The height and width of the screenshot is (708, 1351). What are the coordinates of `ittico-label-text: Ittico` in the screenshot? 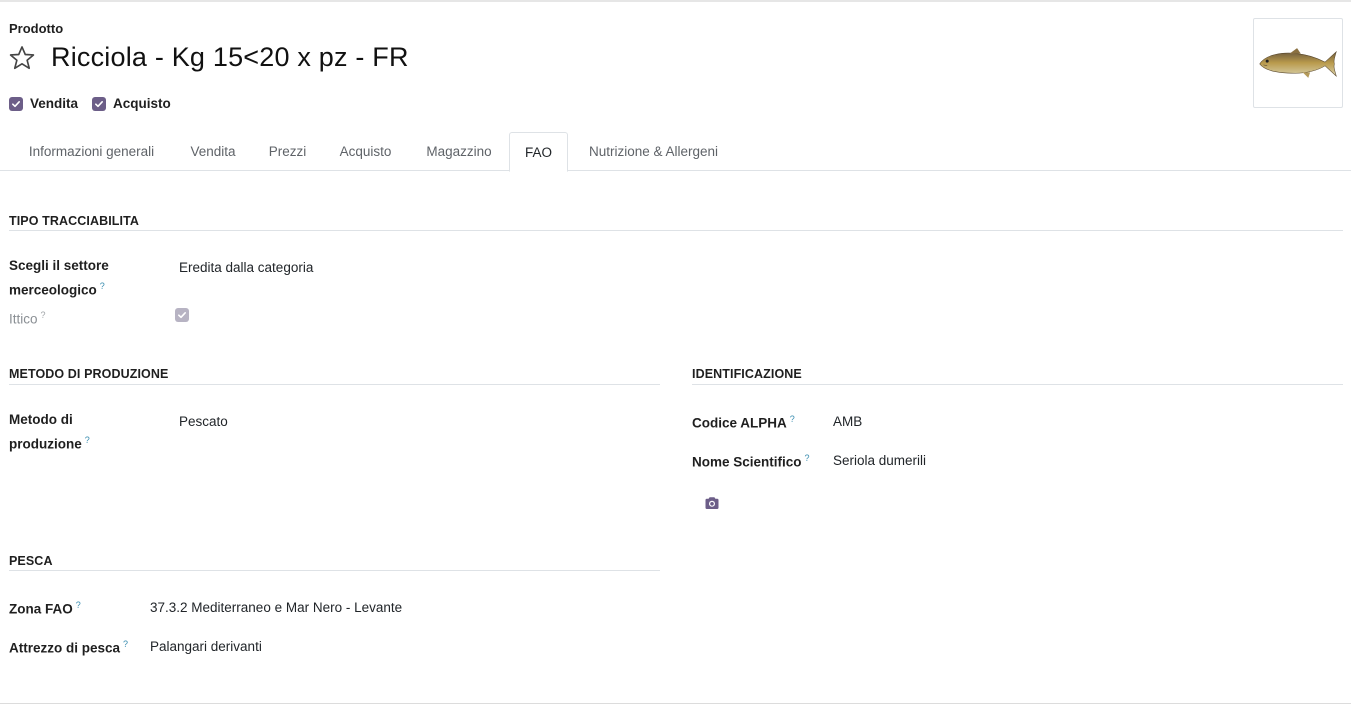 It's located at (23, 319).